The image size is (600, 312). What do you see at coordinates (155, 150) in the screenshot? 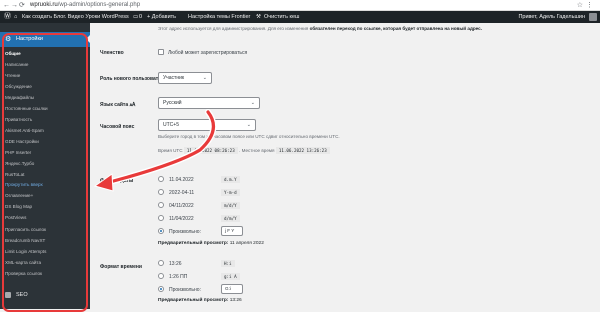
I see `annotation-arrow` at bounding box center [155, 150].